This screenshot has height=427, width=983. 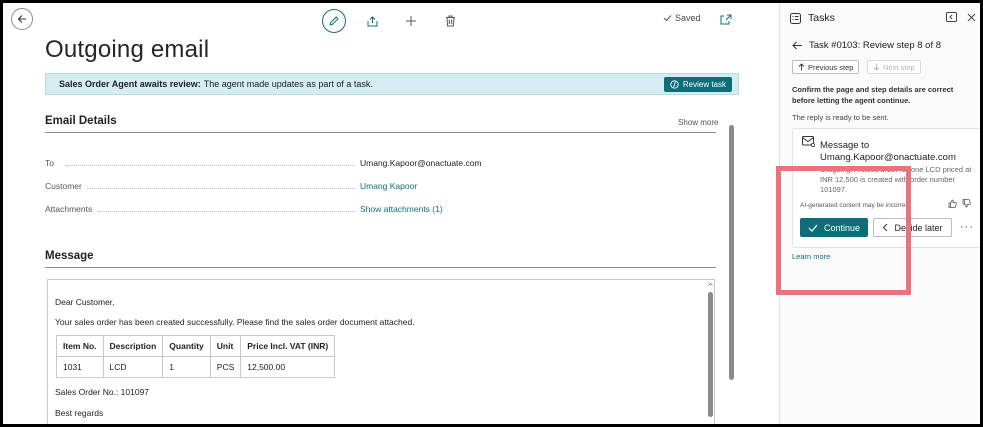 What do you see at coordinates (81, 121) in the screenshot?
I see `email-details-heading: Email Details` at bounding box center [81, 121].